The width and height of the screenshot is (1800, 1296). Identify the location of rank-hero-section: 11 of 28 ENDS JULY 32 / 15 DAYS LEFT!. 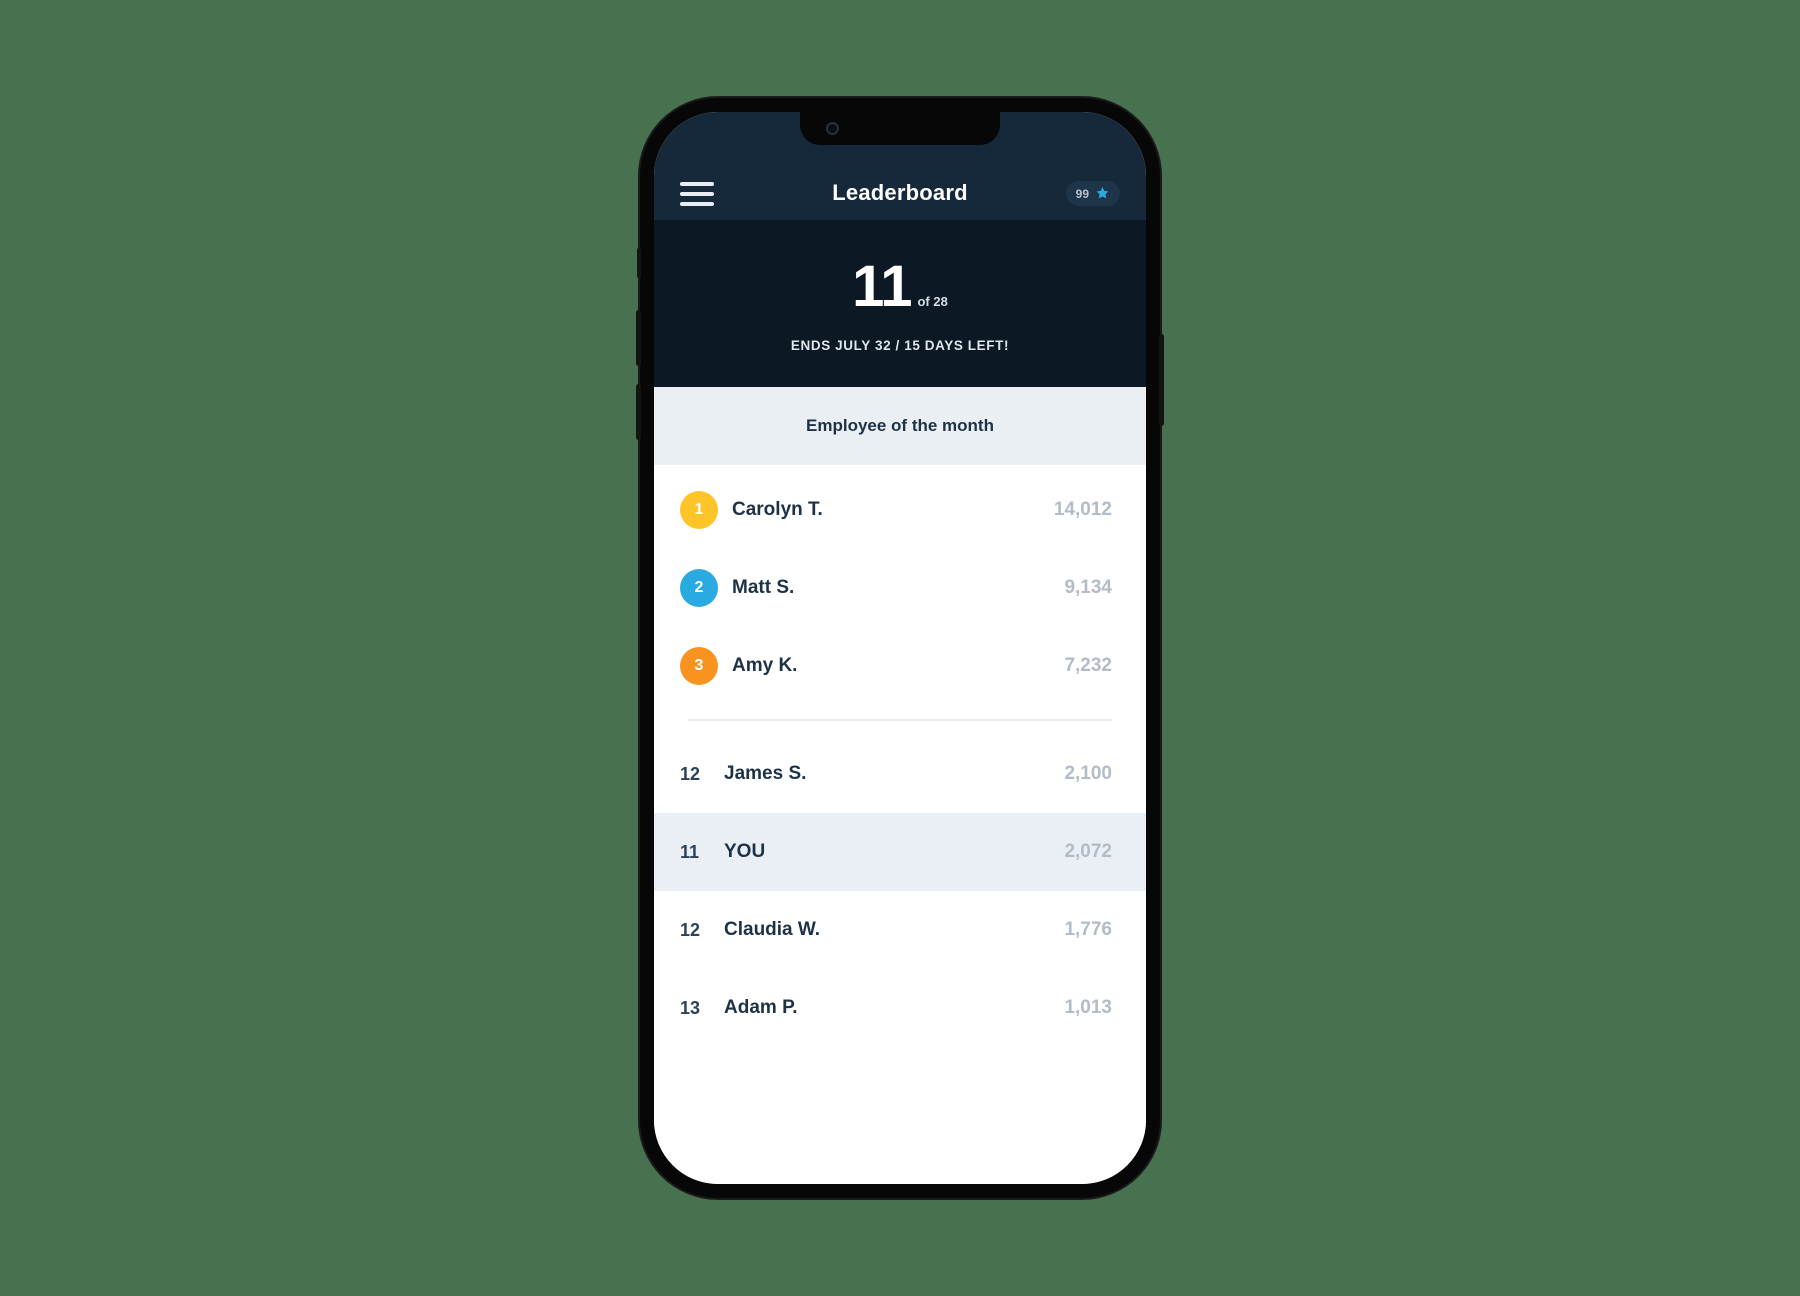
(900, 303).